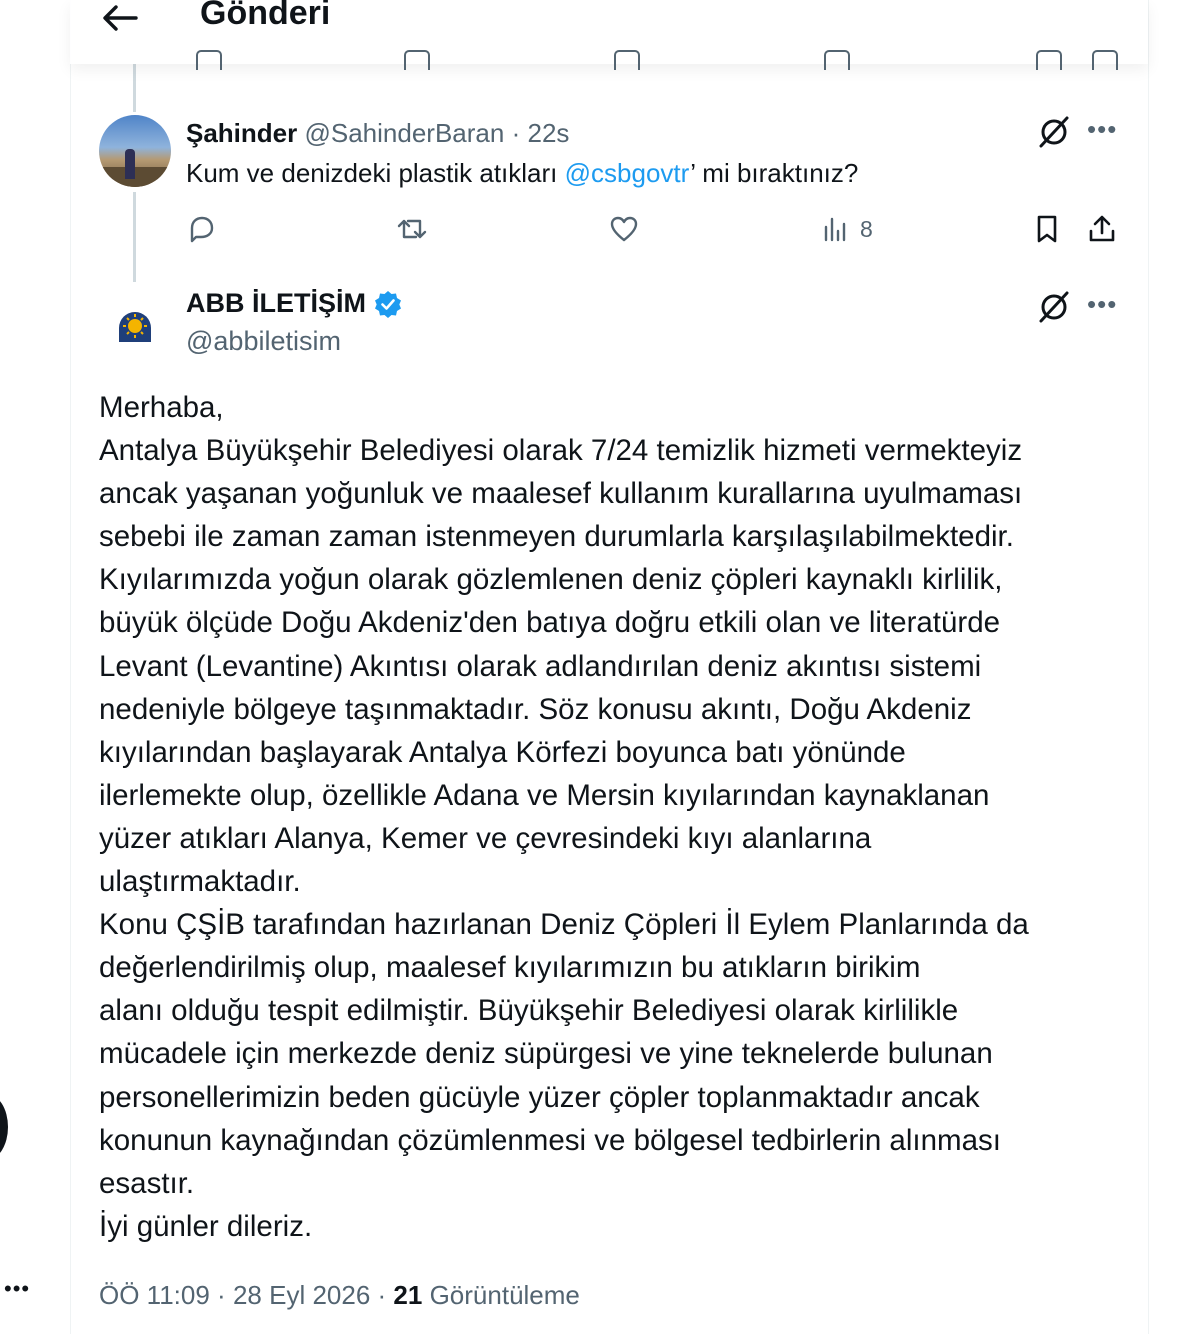  Describe the element at coordinates (265, 16) in the screenshot. I see `page-title: Gönderi` at that location.